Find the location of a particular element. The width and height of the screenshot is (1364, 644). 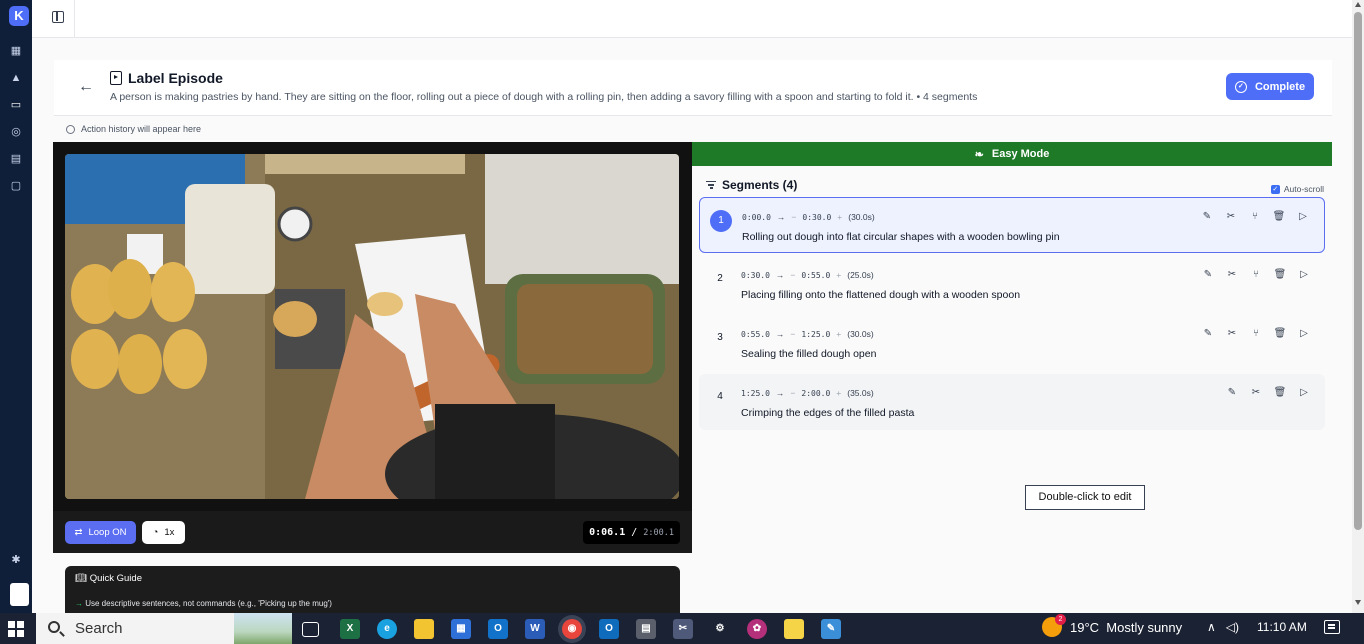

tooltip: Double-click to edit is located at coordinates (1085, 497).